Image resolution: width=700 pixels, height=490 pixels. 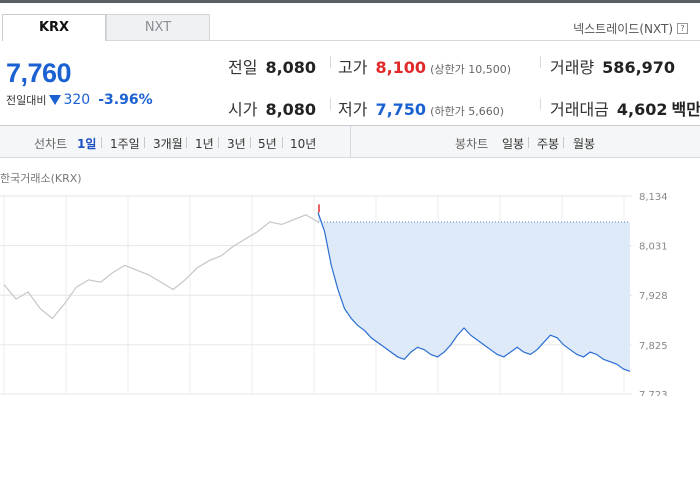 I want to click on stat-value: 8,100, so click(x=400, y=67).